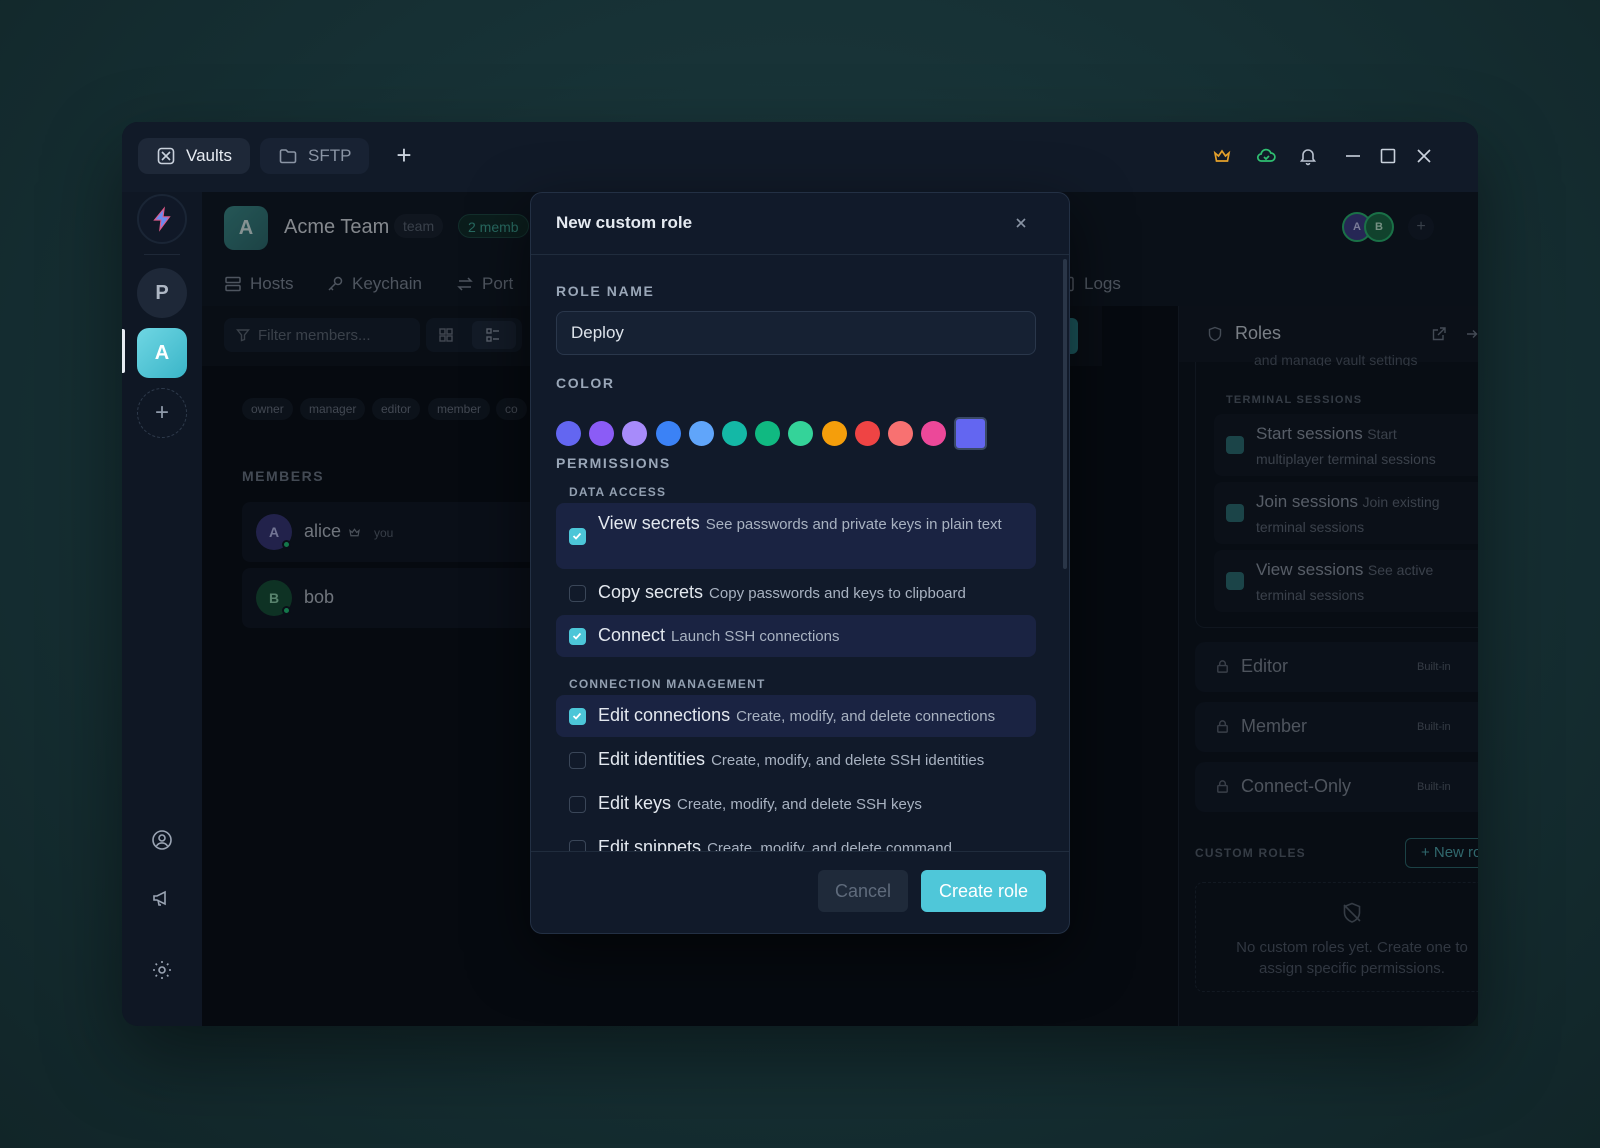 Image resolution: width=1600 pixels, height=1148 pixels. I want to click on gear-icon, so click(162, 970).